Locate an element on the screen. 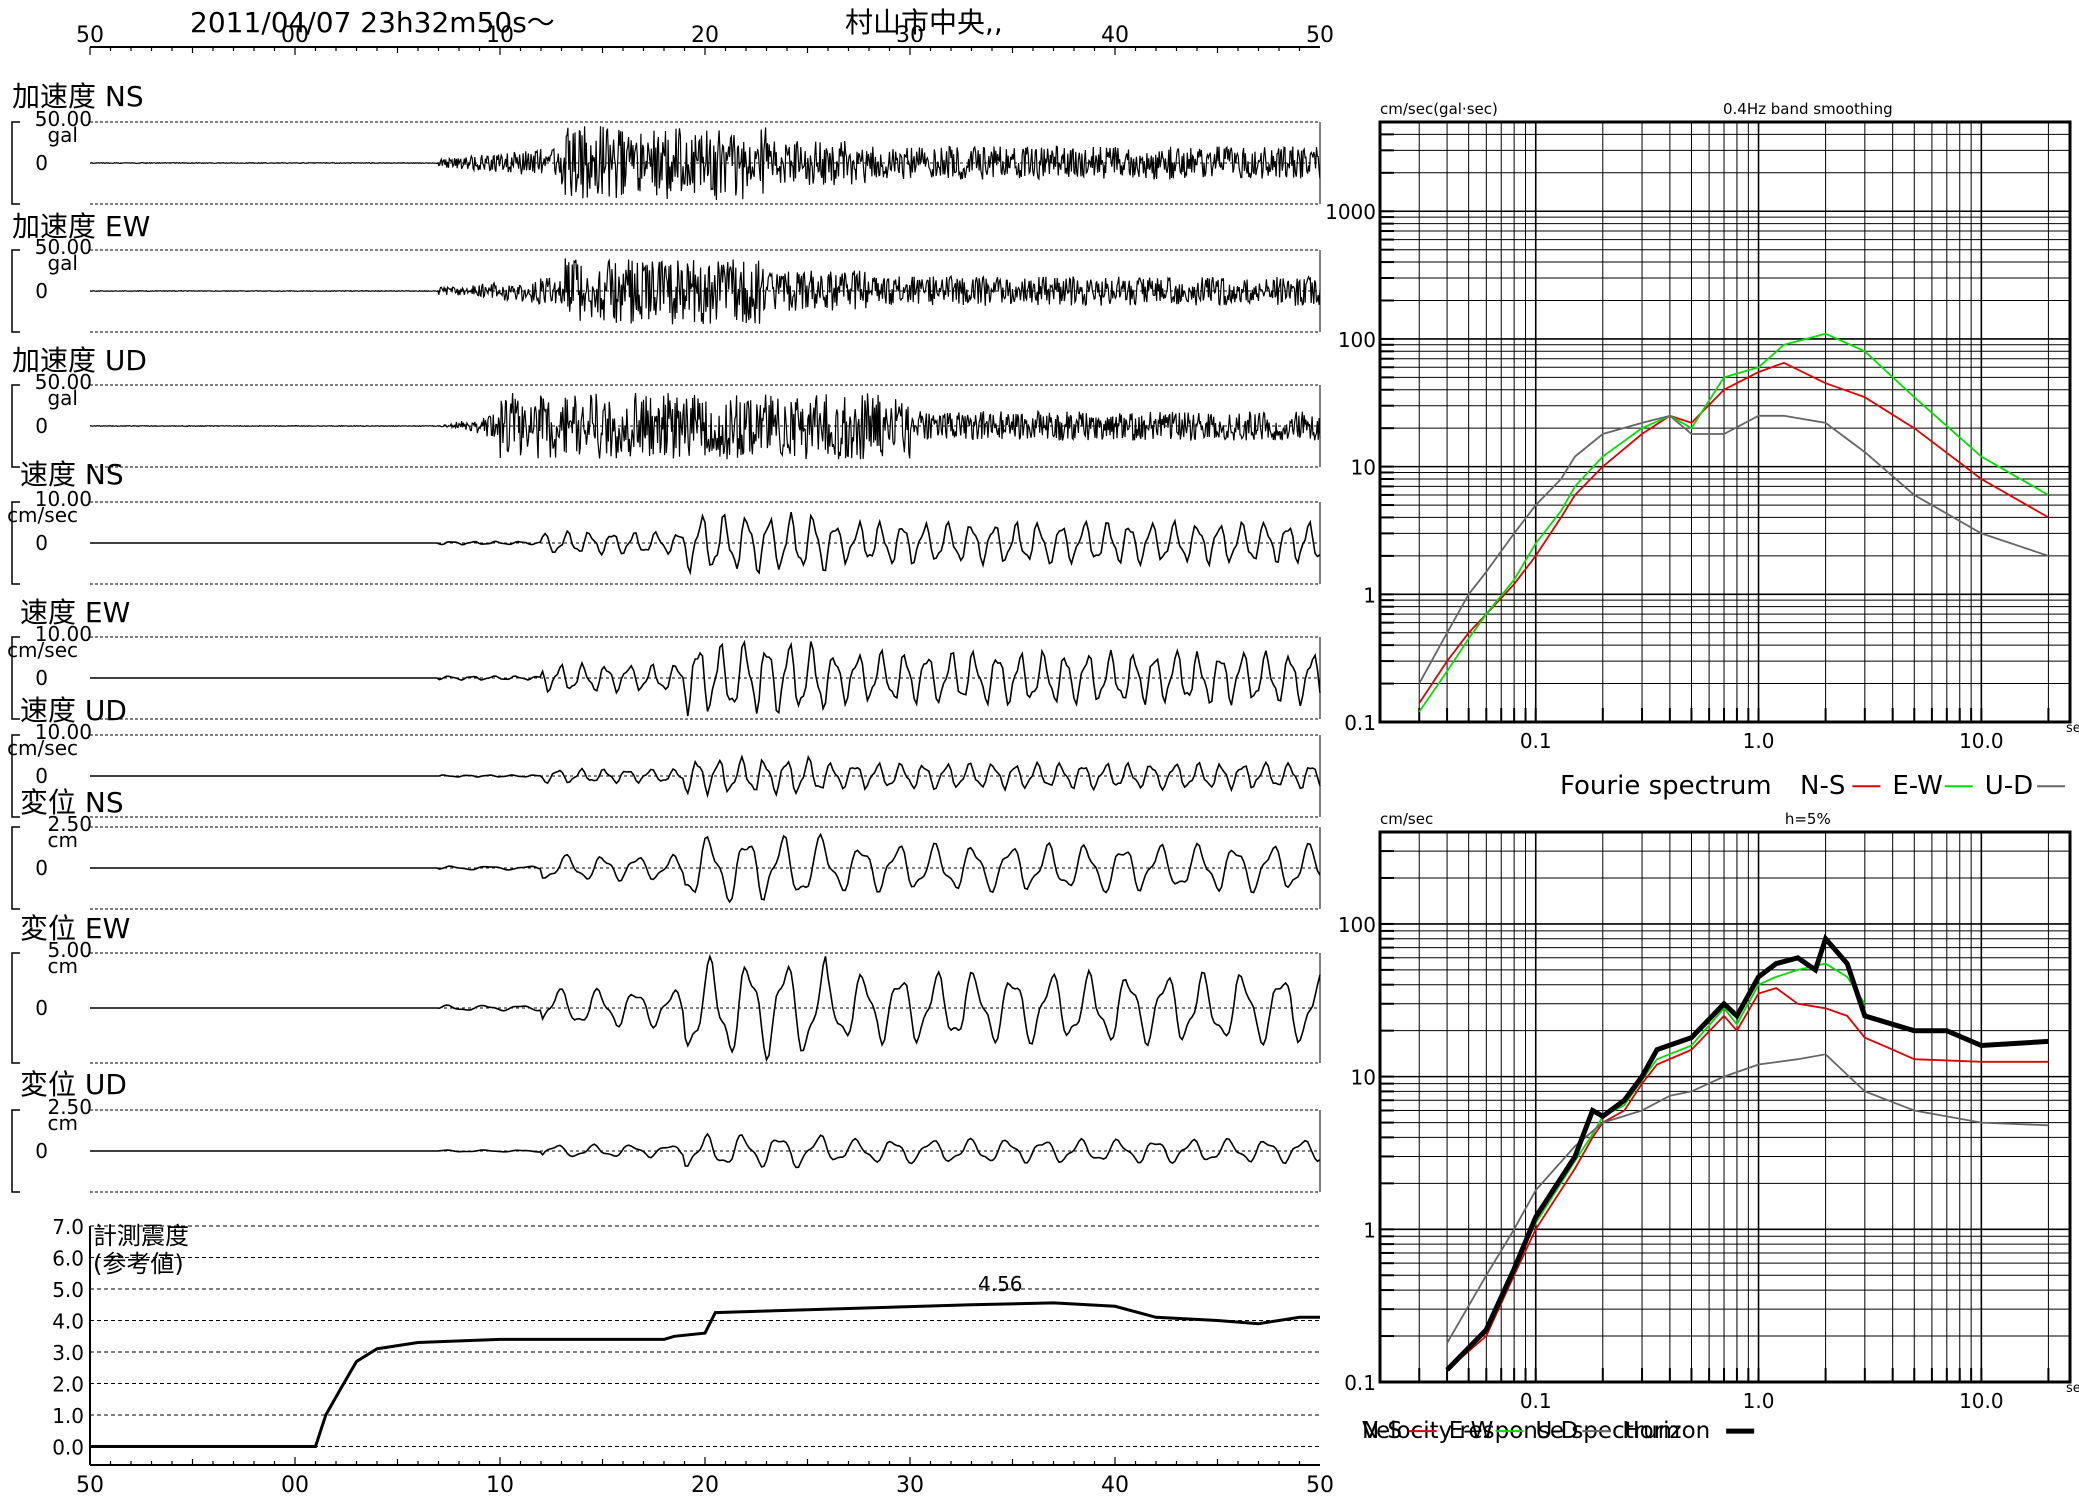 The image size is (2079, 1500). time-tick-top: 40 is located at coordinates (1115, 35).